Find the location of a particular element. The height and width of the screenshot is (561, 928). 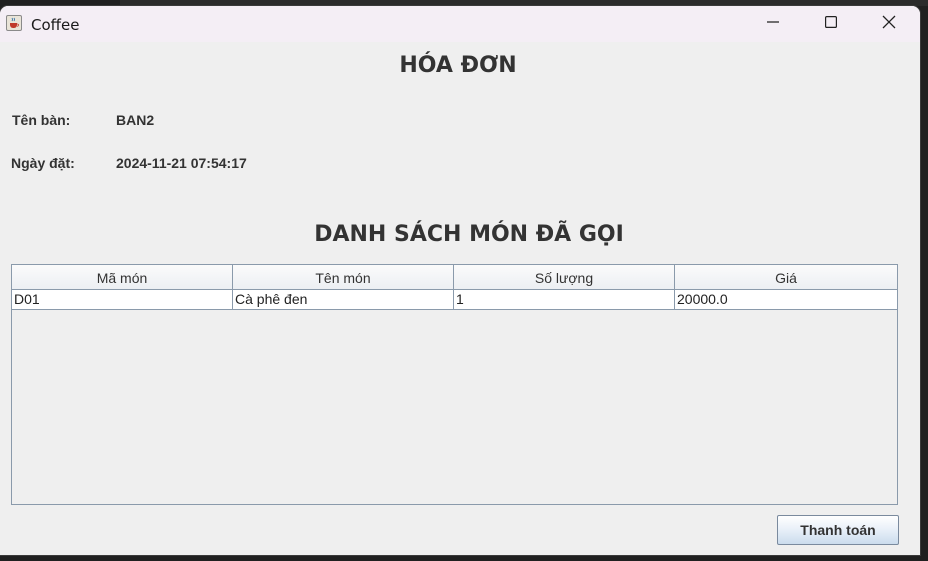

close-button is located at coordinates (889, 24).